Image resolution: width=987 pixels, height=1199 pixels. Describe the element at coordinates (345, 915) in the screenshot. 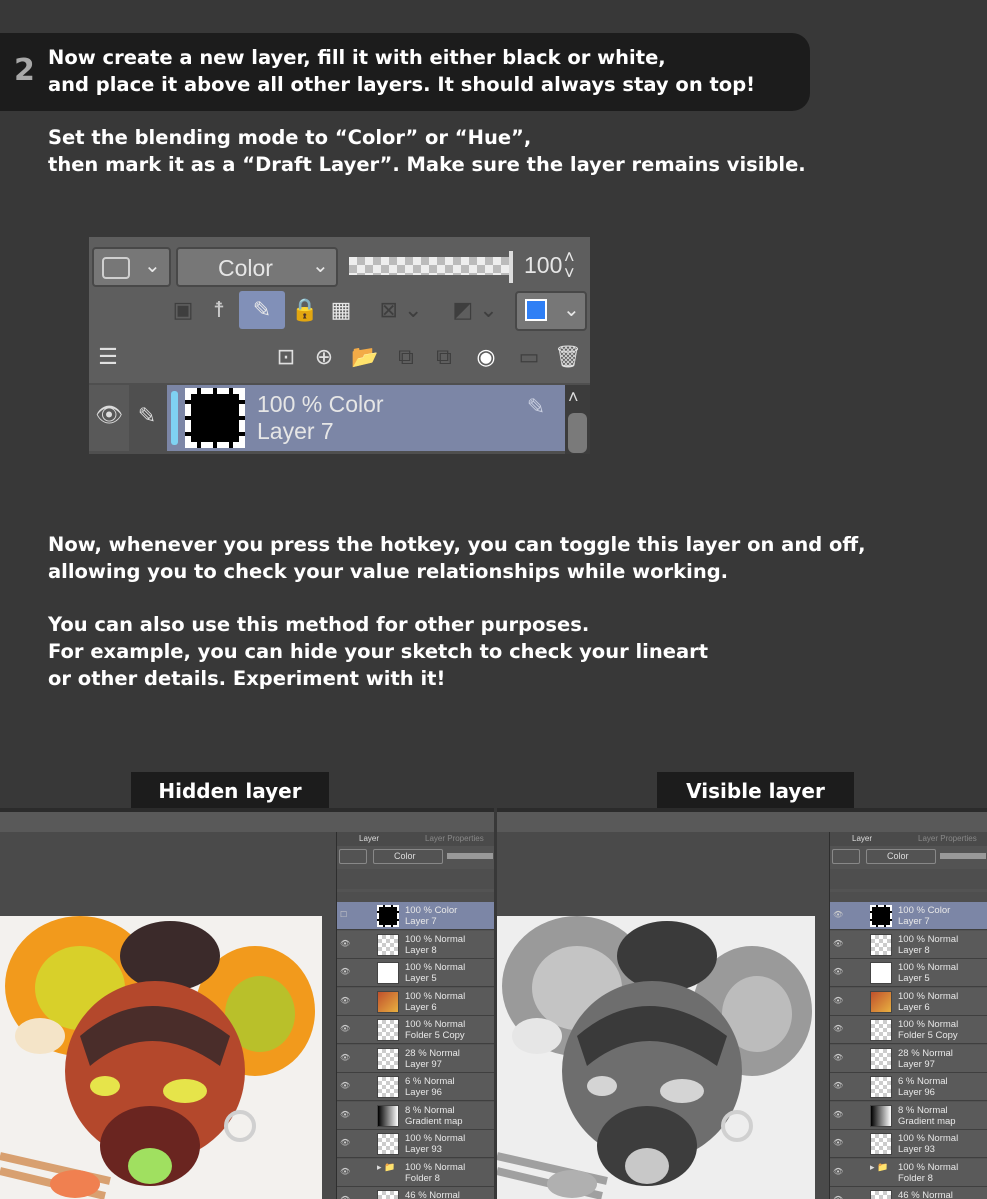

I see `eye-icon: ☐` at that location.